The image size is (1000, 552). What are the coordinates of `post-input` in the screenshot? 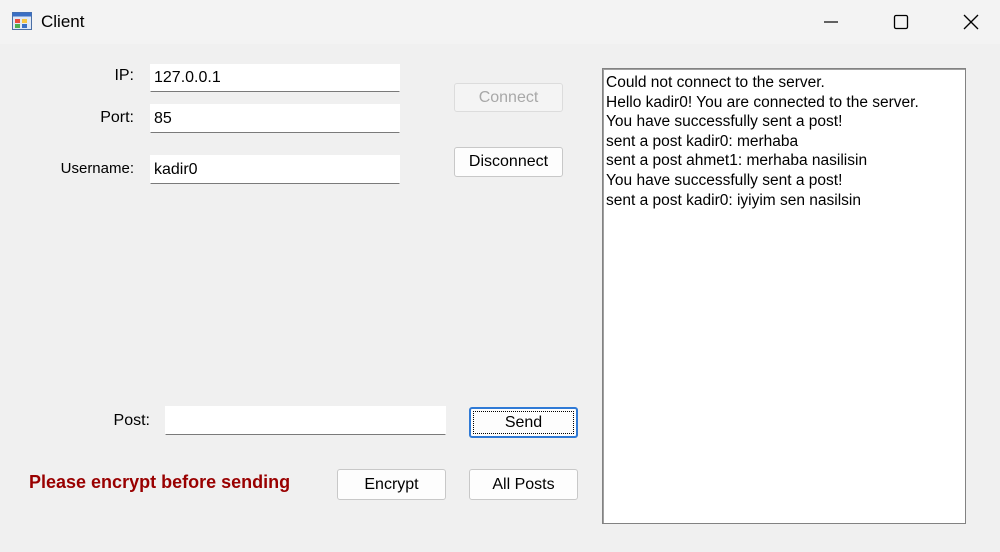 It's located at (305, 420).